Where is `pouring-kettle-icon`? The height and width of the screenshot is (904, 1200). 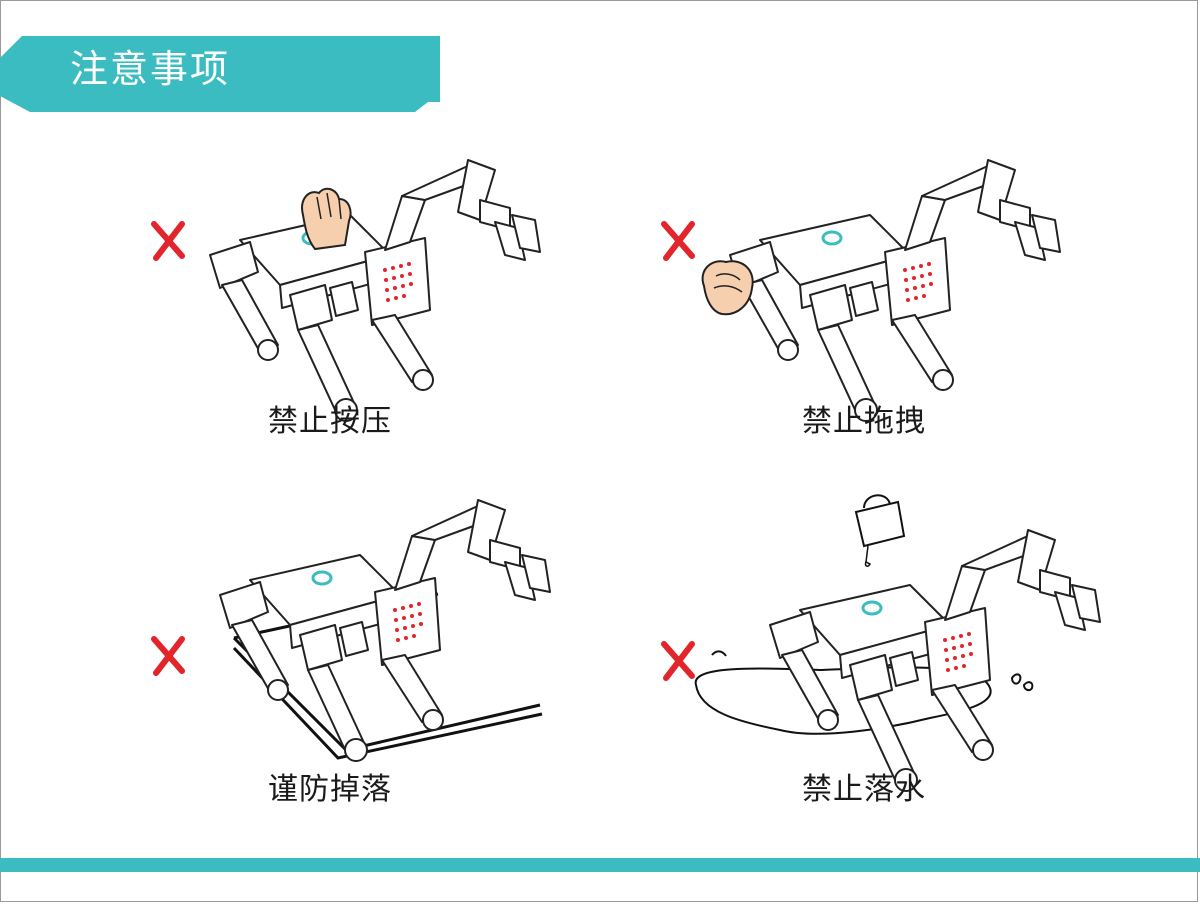 pouring-kettle-icon is located at coordinates (880, 530).